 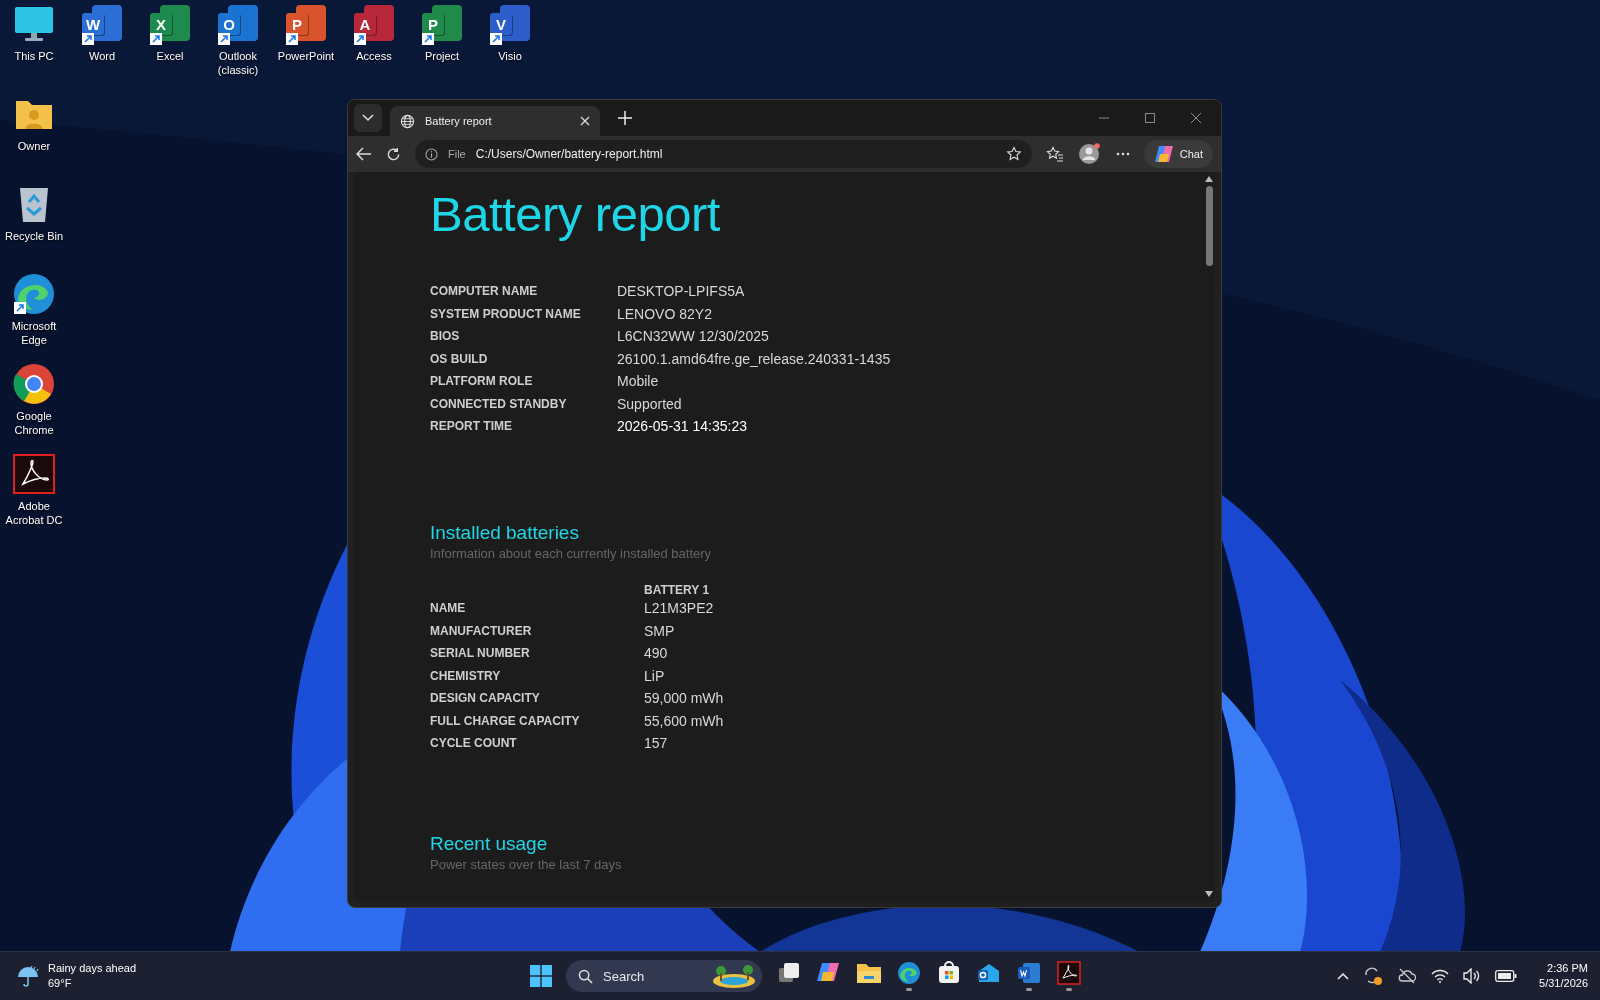 I want to click on field-value: 59,000 mWh, so click(x=684, y=699).